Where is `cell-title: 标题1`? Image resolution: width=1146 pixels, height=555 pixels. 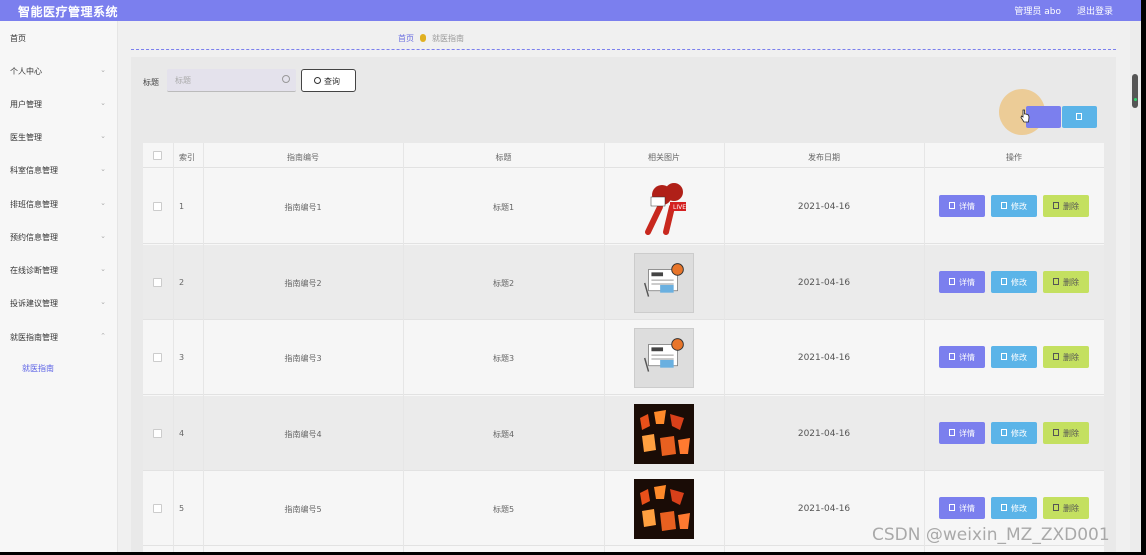 cell-title: 标题1 is located at coordinates (503, 207).